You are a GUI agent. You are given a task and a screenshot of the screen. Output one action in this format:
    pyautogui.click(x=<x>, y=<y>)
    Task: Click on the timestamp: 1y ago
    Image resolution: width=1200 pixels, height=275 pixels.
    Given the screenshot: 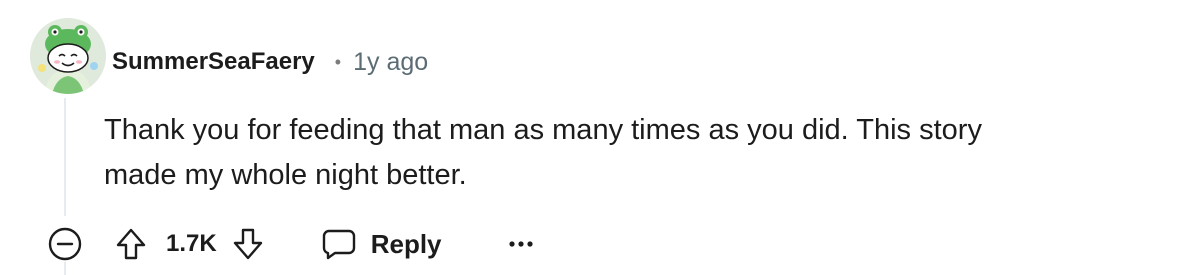 What is the action you would take?
    pyautogui.click(x=390, y=62)
    